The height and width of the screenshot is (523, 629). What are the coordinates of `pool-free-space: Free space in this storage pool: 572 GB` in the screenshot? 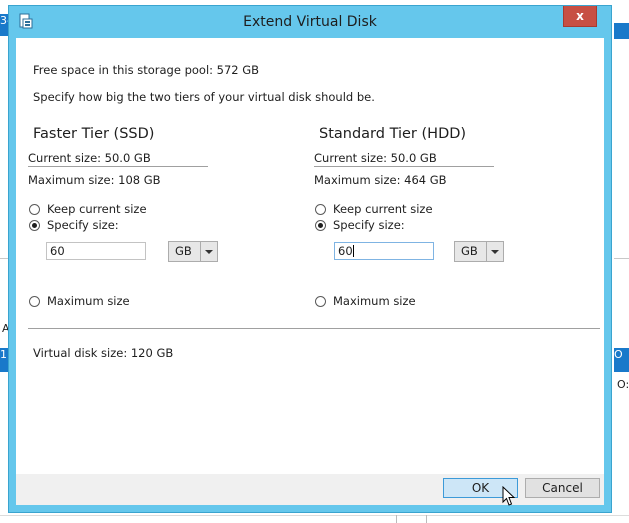 It's located at (146, 70).